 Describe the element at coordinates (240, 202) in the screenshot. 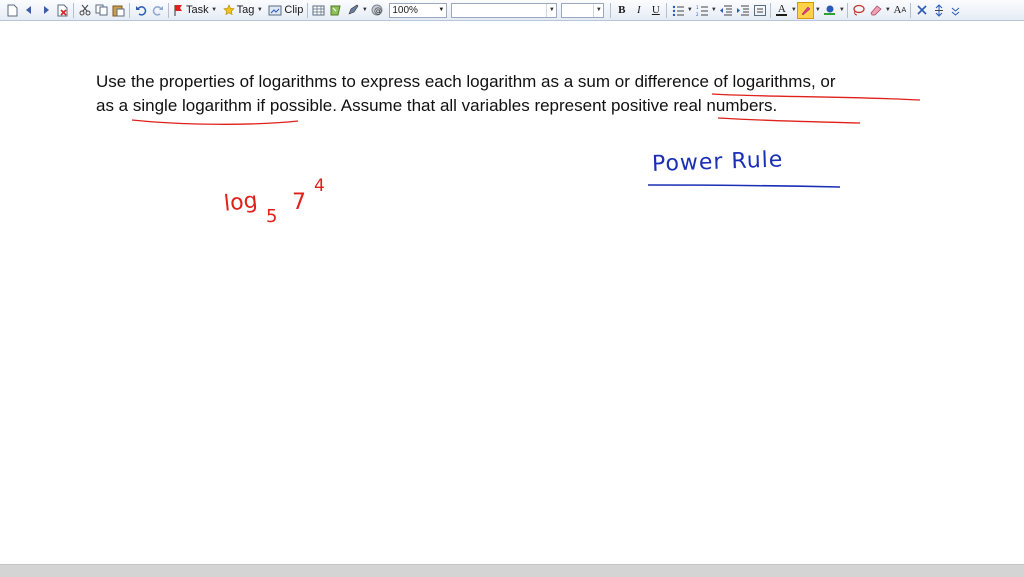

I see `log-word: log` at that location.